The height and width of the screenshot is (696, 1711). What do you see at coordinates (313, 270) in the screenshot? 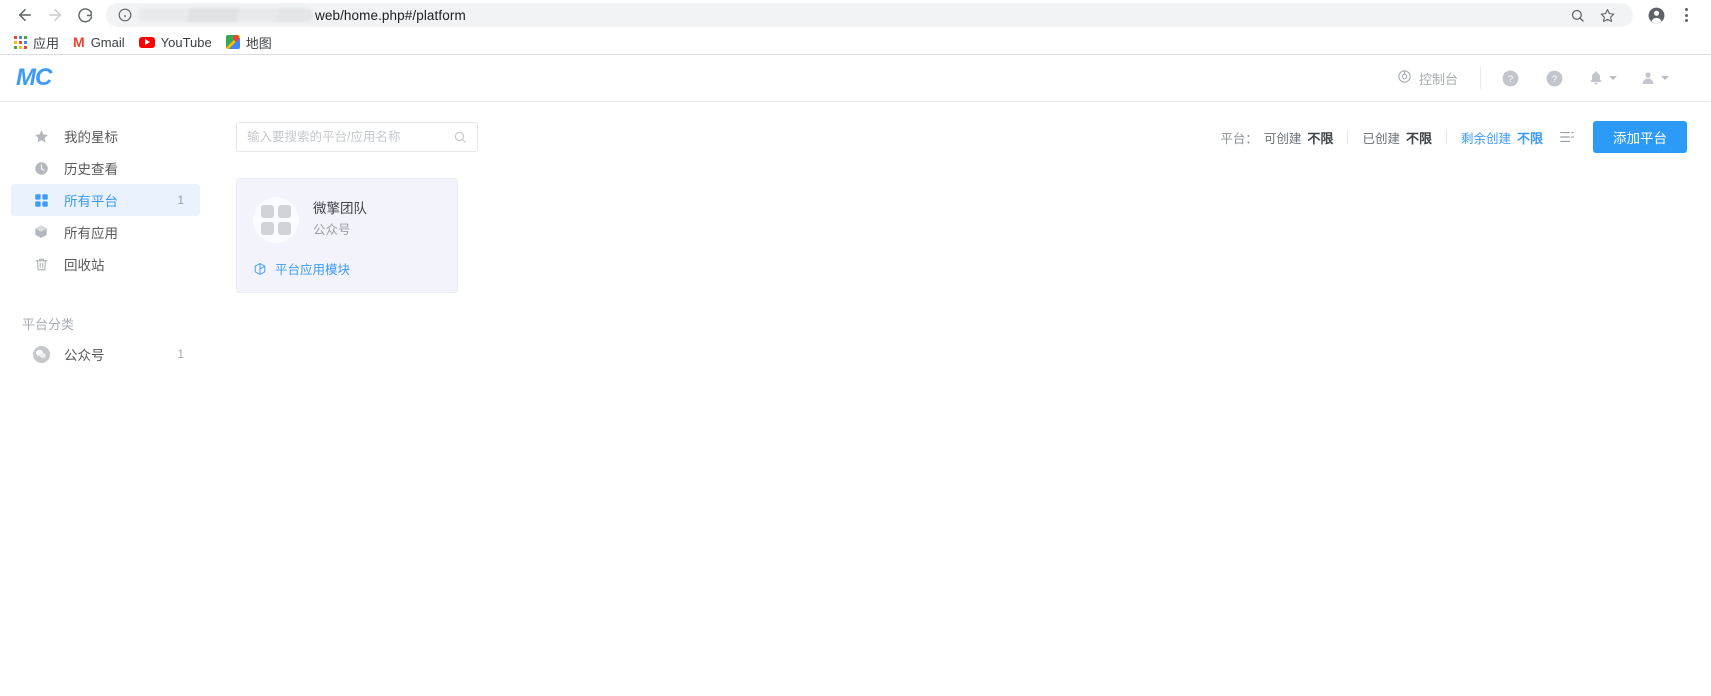
I see `platform-modules-label: 平台应用模块` at bounding box center [313, 270].